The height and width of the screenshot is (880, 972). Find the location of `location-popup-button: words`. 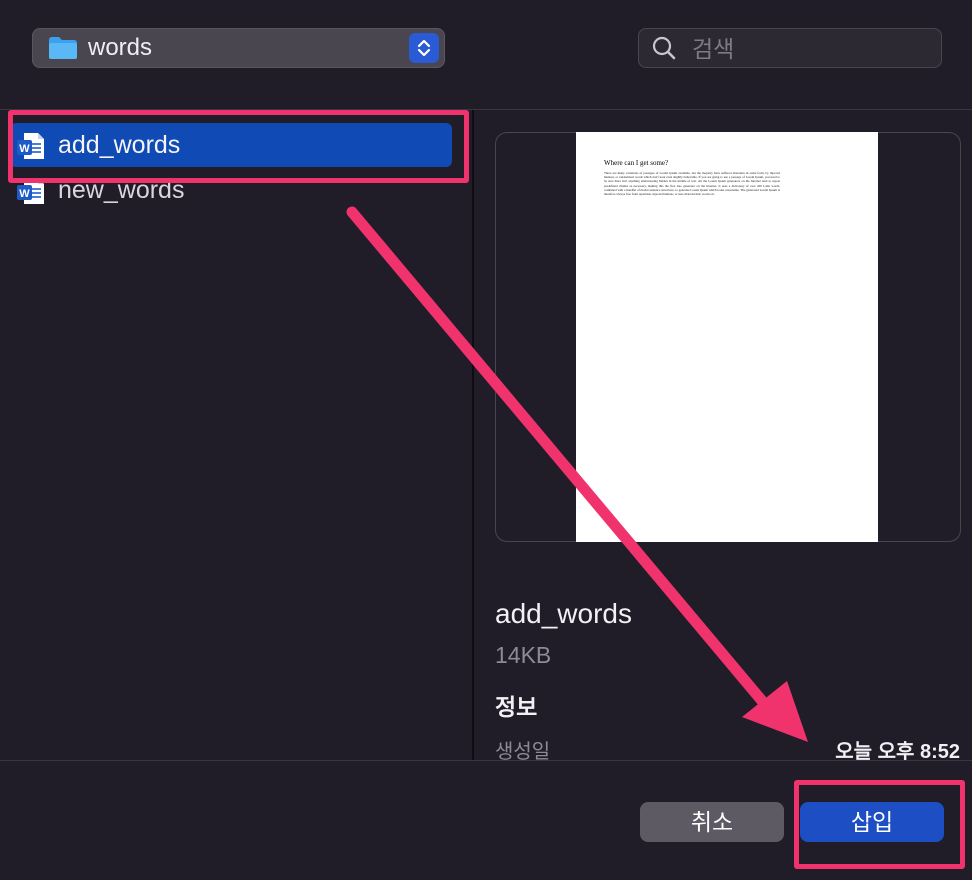

location-popup-button: words is located at coordinates (238, 48).